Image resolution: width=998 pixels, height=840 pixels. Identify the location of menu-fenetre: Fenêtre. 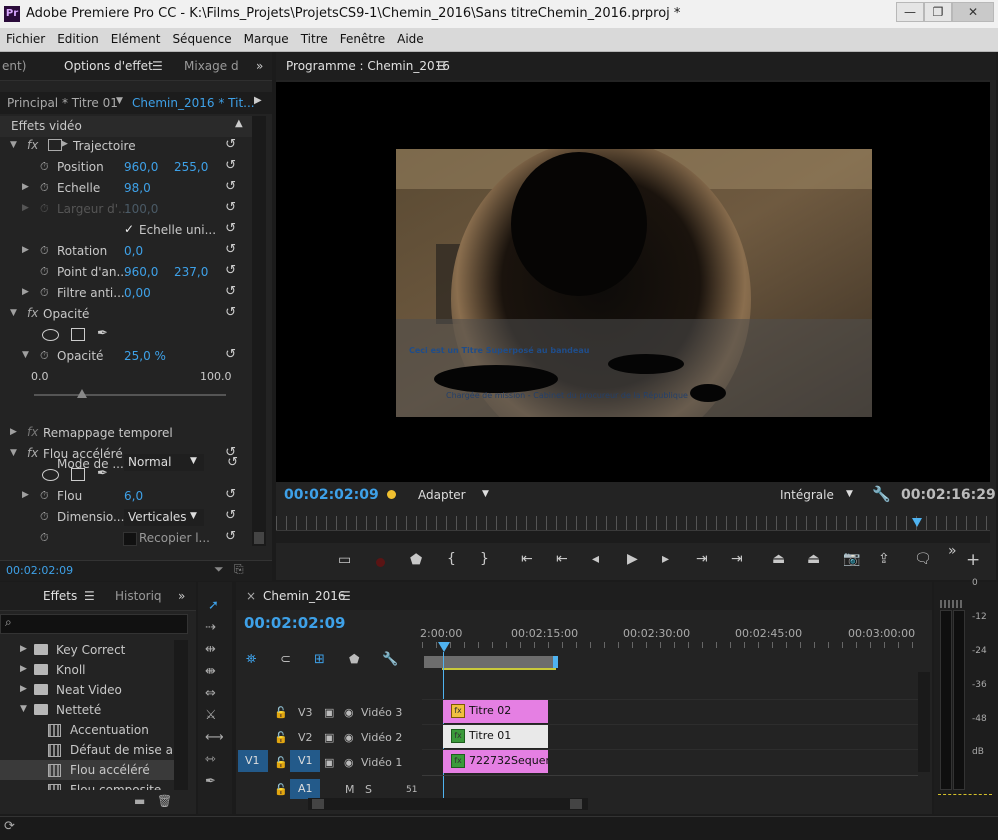
(362, 39).